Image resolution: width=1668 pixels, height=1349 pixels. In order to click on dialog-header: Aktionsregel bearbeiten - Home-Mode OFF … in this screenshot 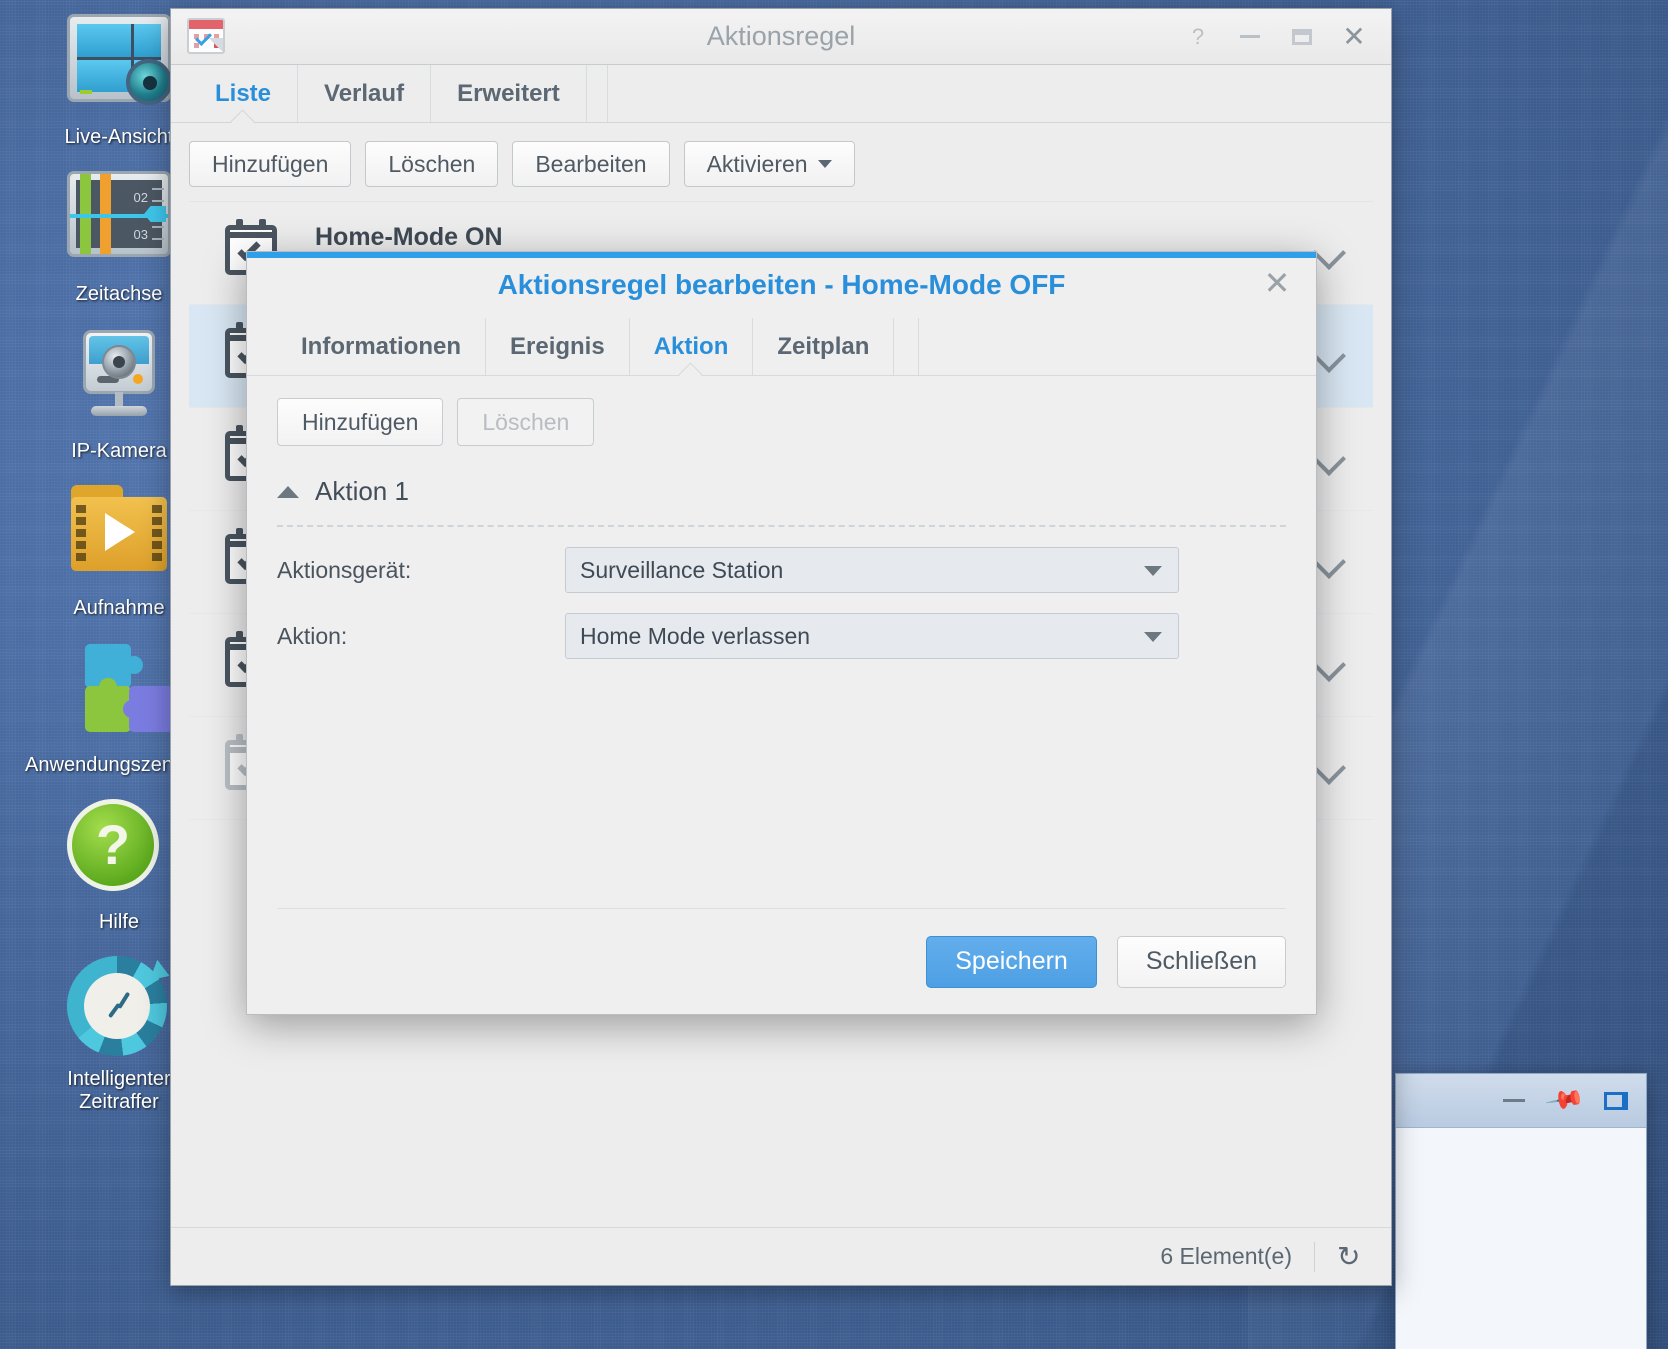, I will do `click(781, 285)`.